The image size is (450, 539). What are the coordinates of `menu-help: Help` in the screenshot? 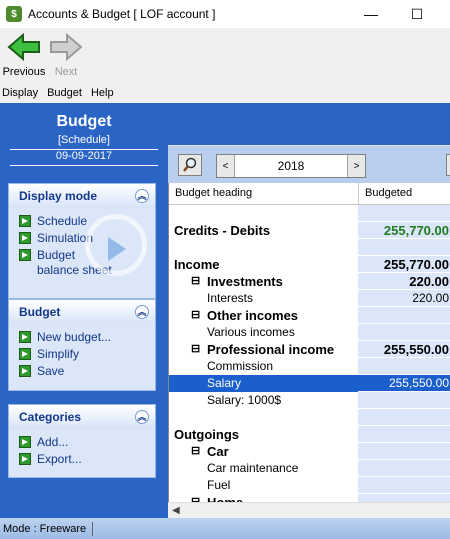 It's located at (105, 93).